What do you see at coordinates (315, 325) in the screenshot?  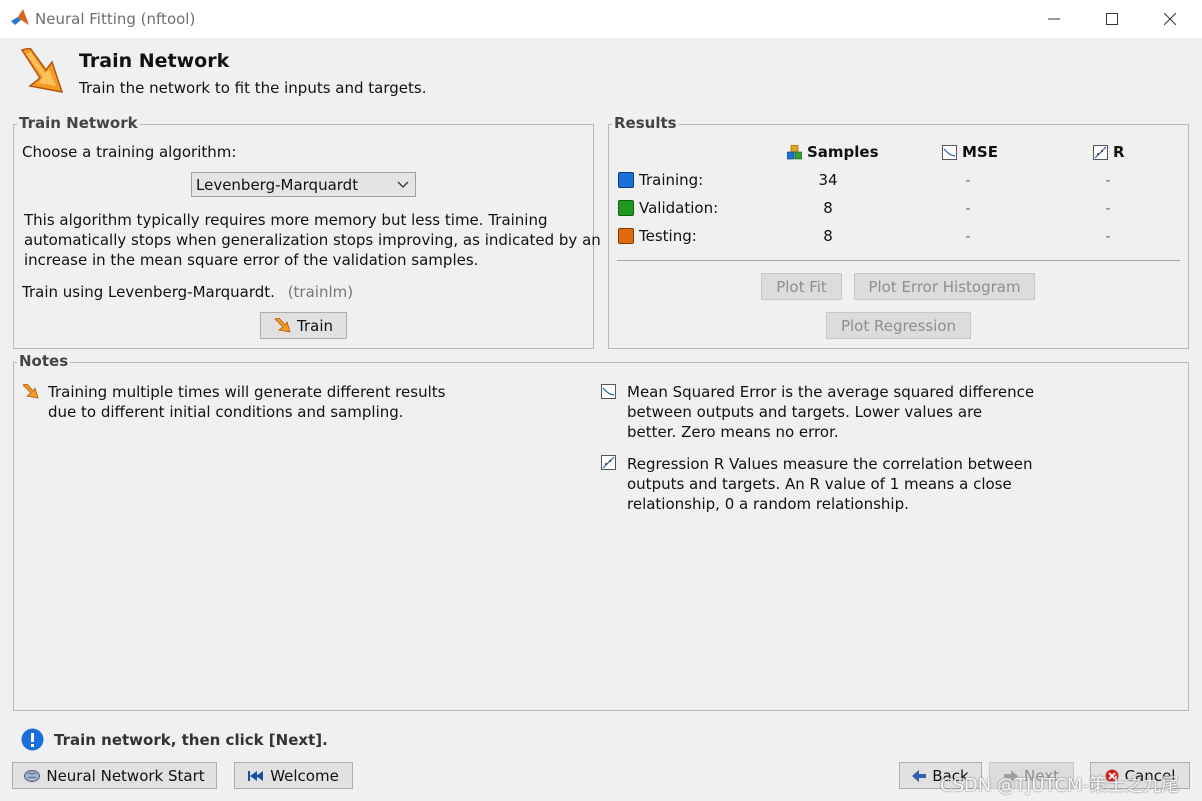 I see `train-button-label: Train` at bounding box center [315, 325].